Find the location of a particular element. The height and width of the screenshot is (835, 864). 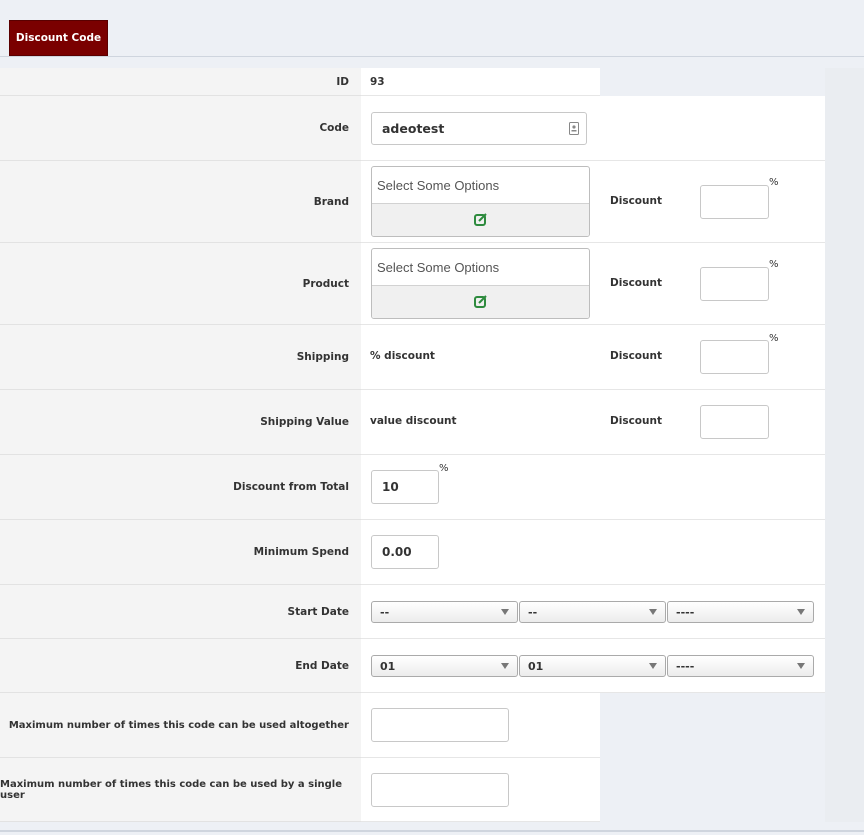

product-discount-label: Discount is located at coordinates (636, 283).